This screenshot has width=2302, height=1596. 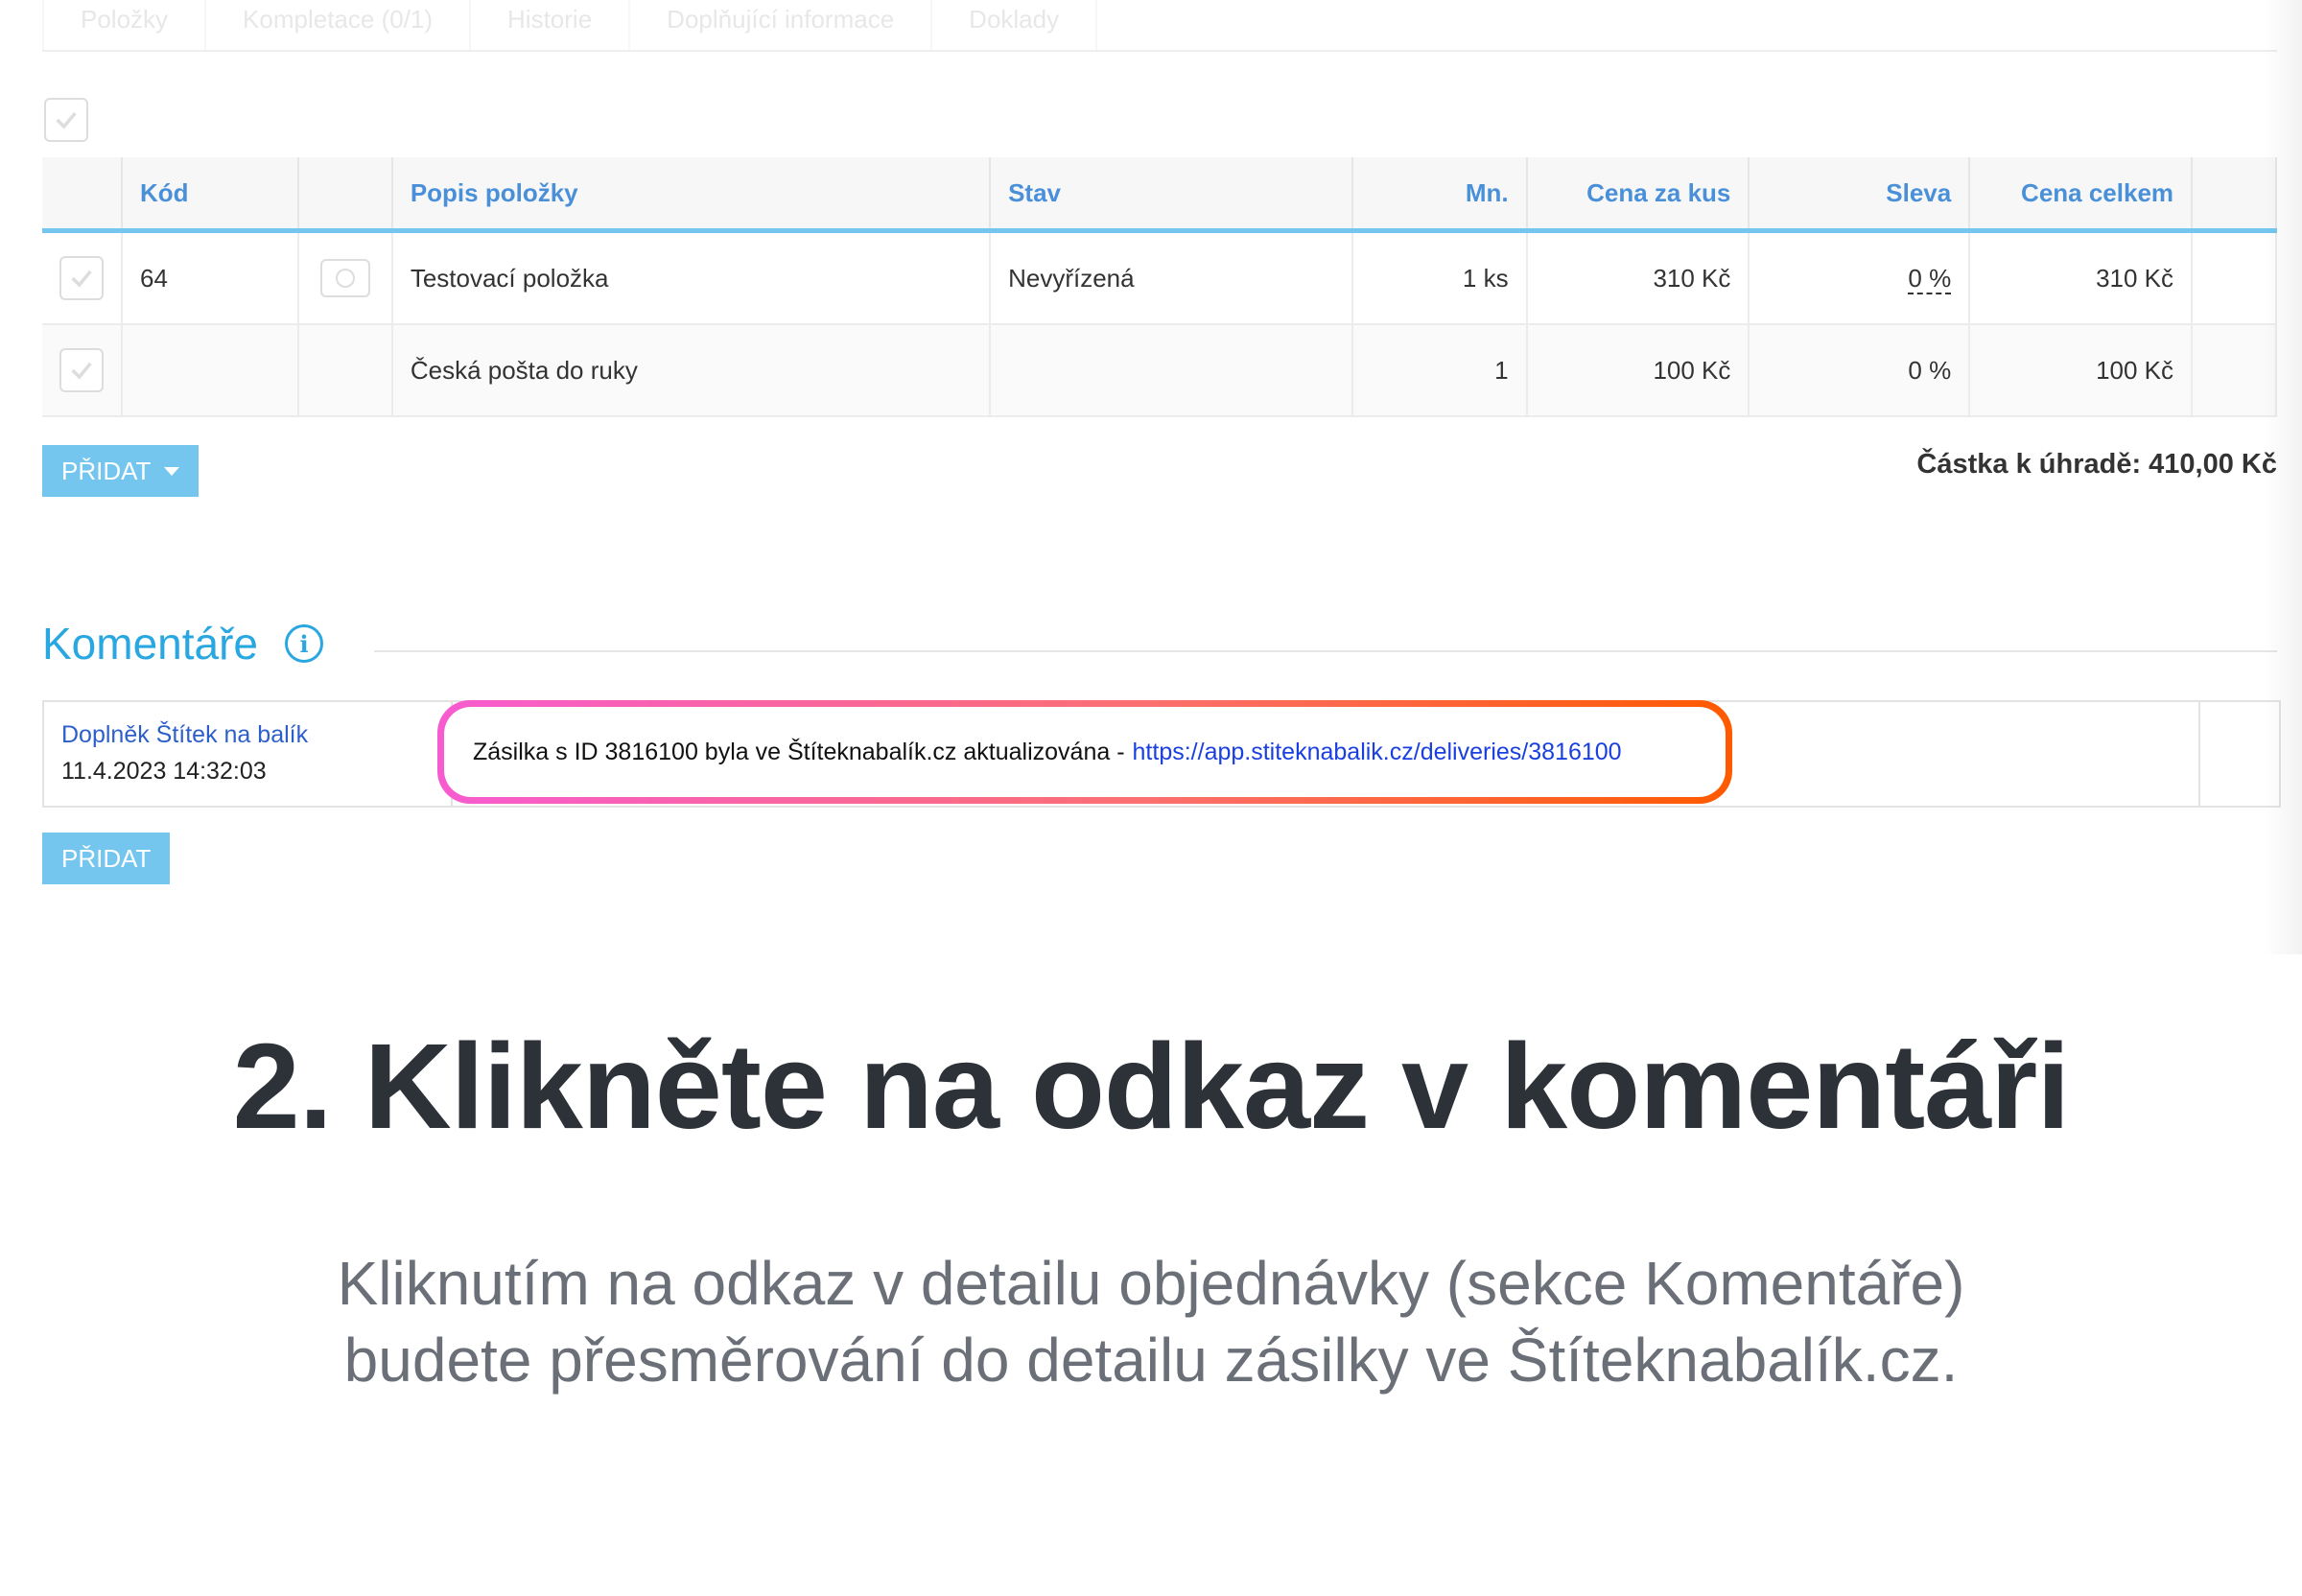 I want to click on discount-editable: 0 %, so click(x=1930, y=278).